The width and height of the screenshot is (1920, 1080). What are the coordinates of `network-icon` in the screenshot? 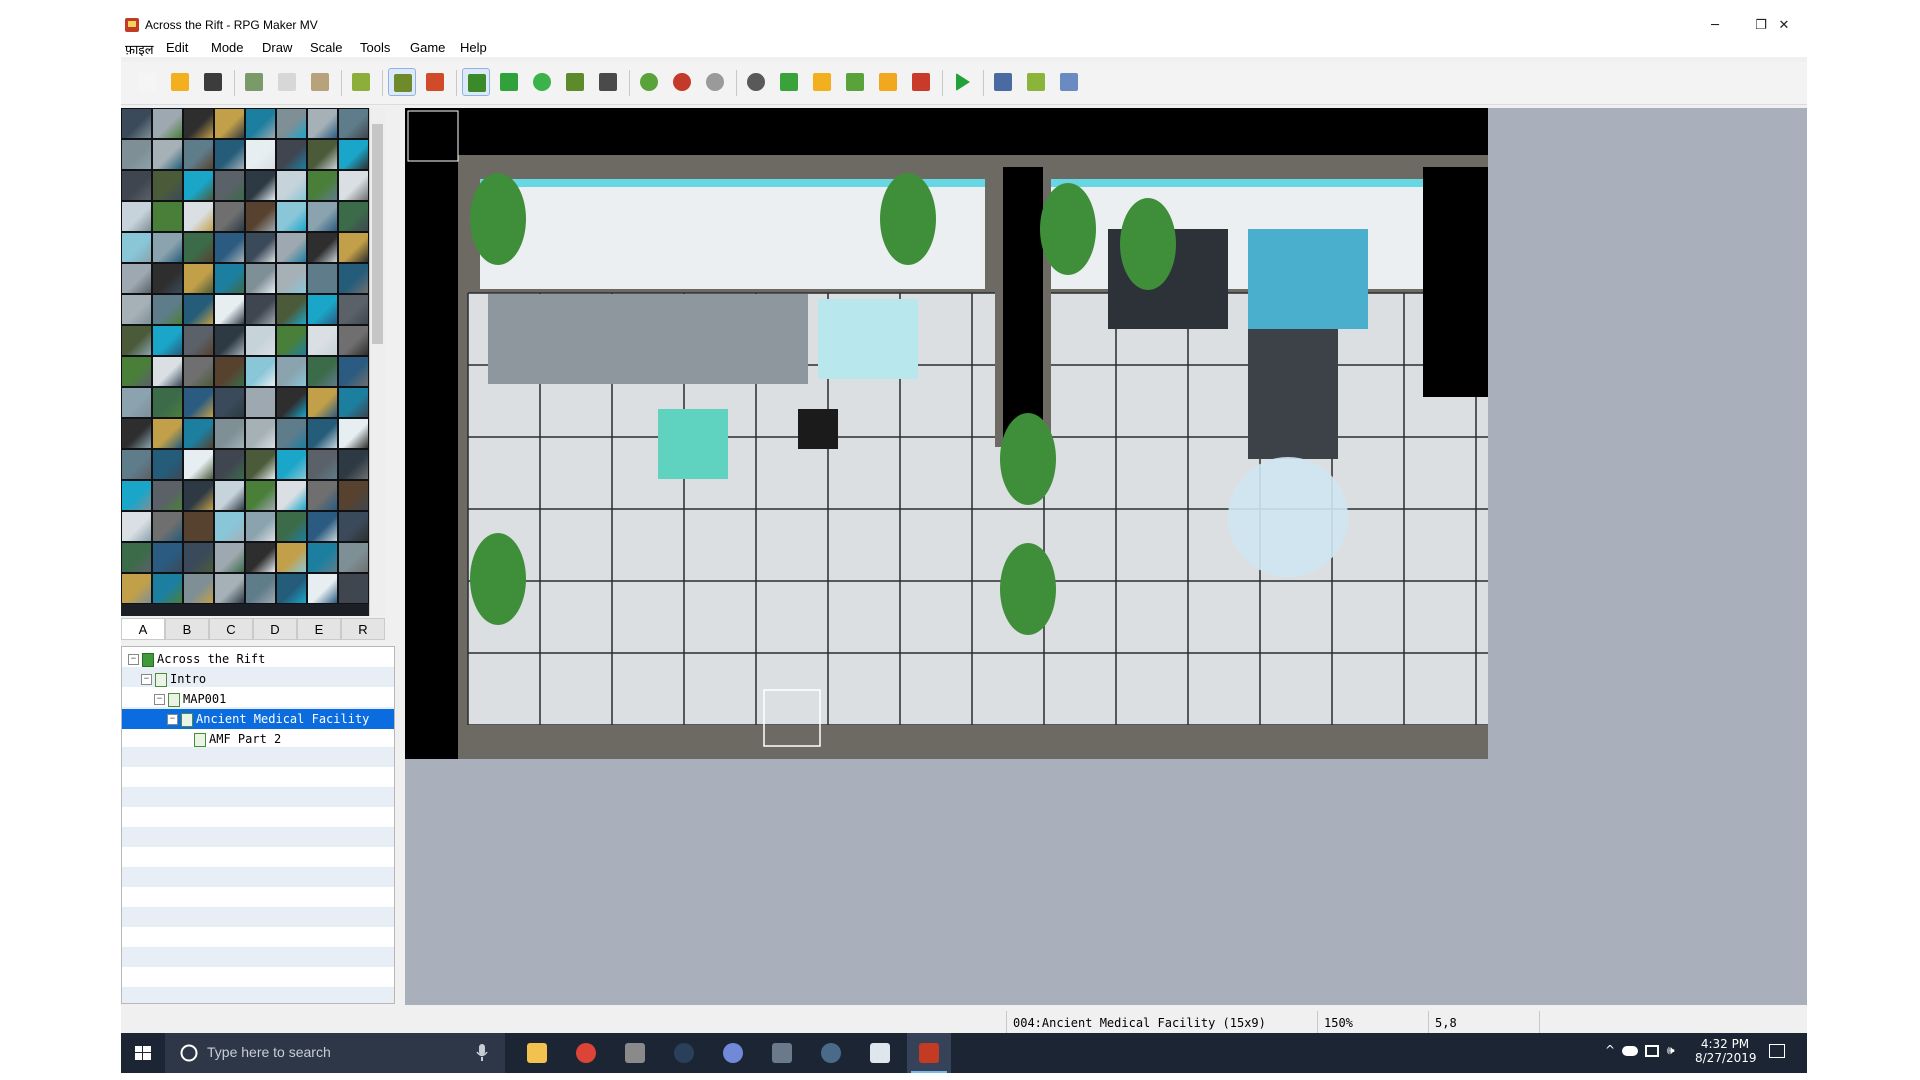 It's located at (1652, 1051).